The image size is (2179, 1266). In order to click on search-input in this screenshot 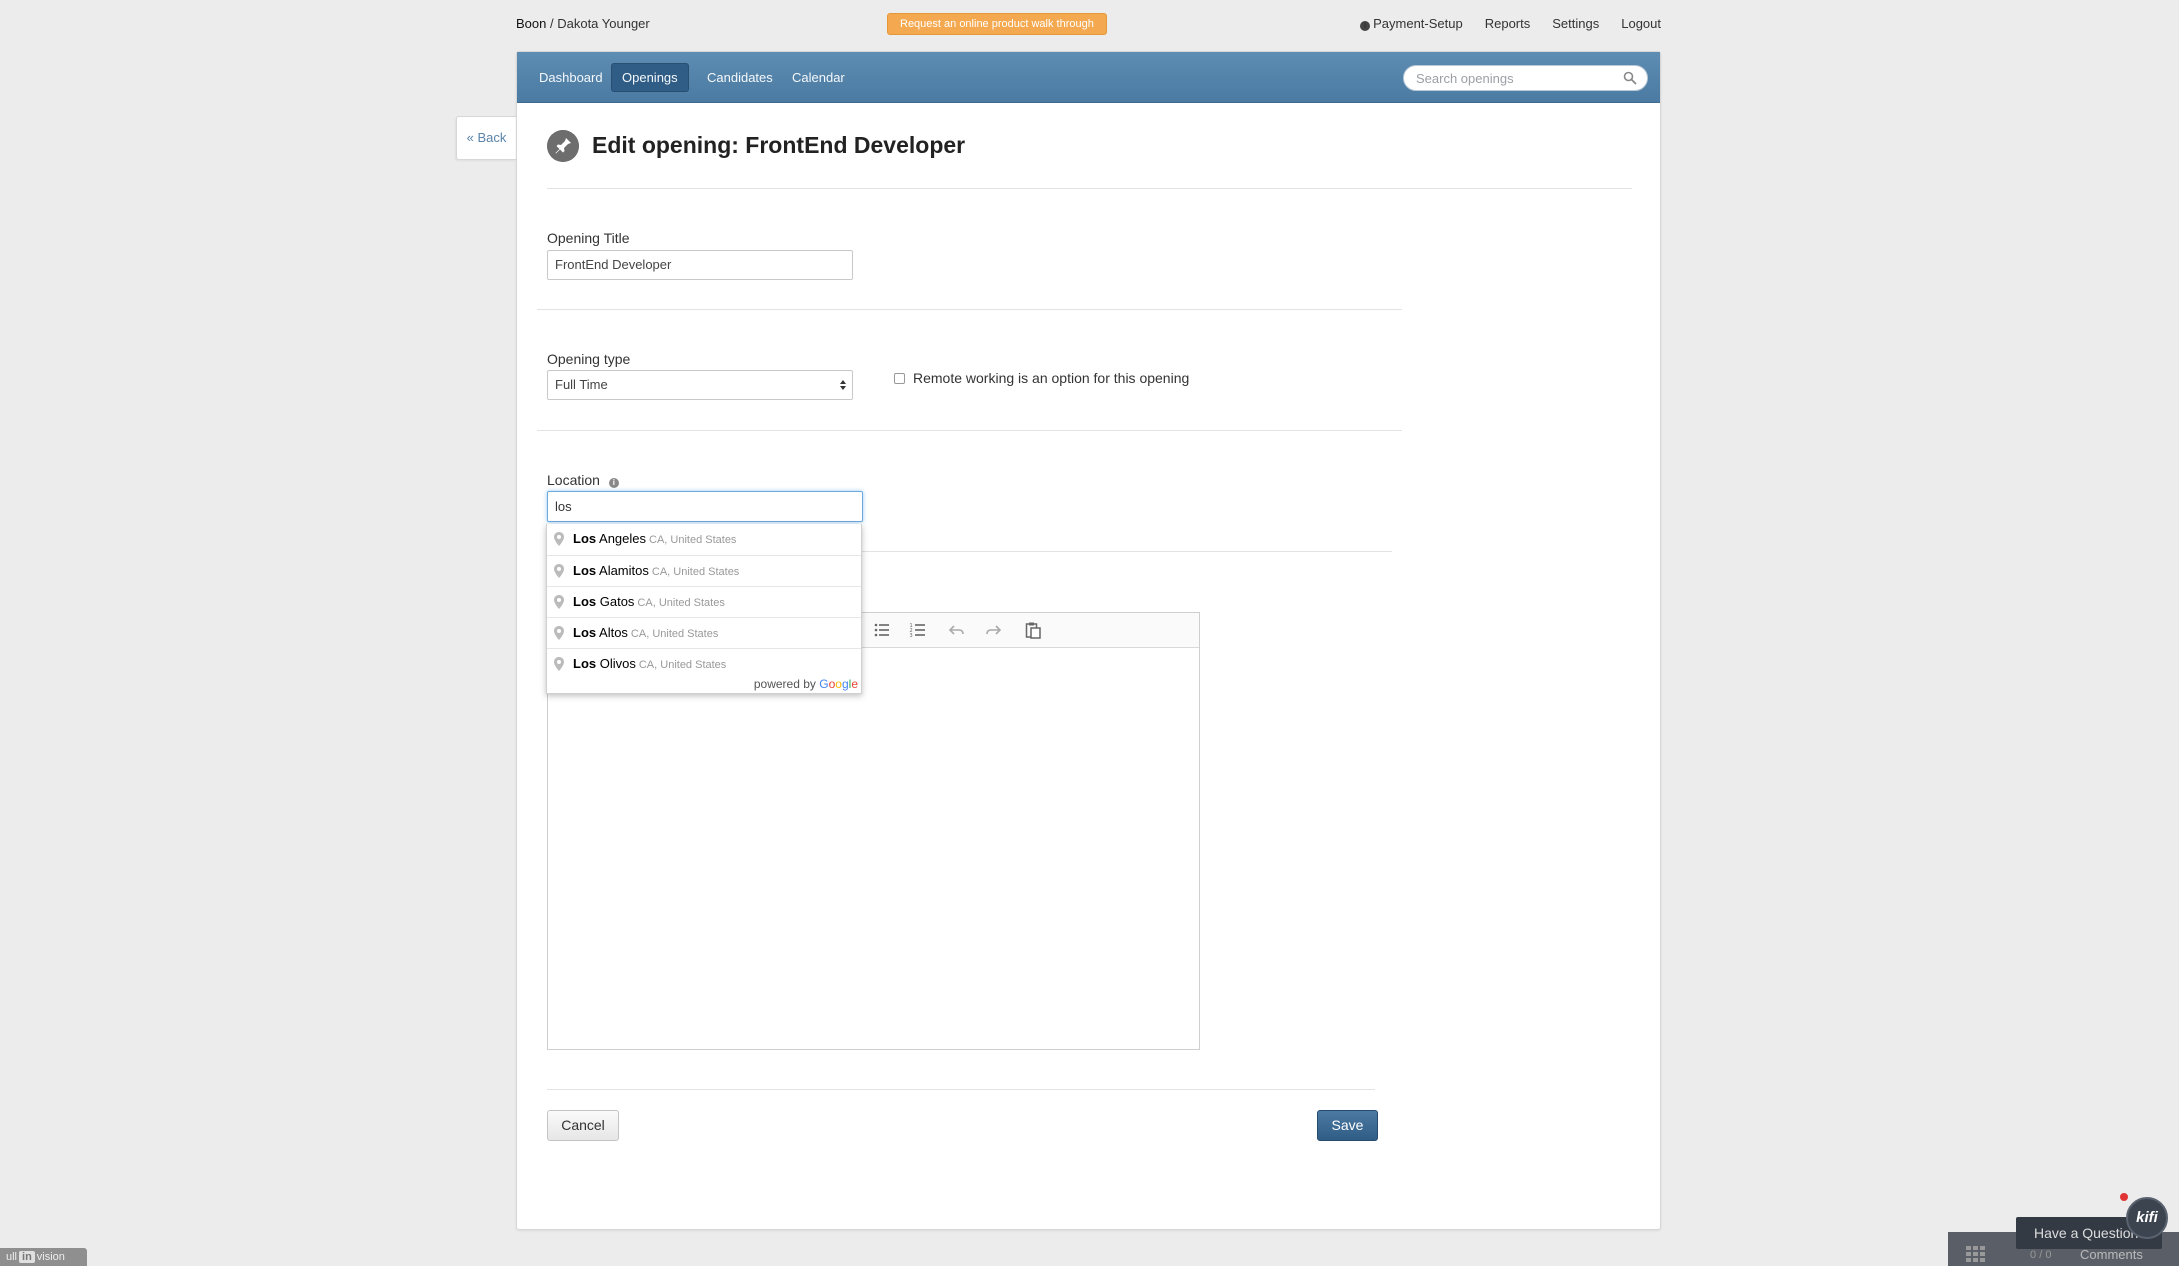, I will do `click(1516, 78)`.